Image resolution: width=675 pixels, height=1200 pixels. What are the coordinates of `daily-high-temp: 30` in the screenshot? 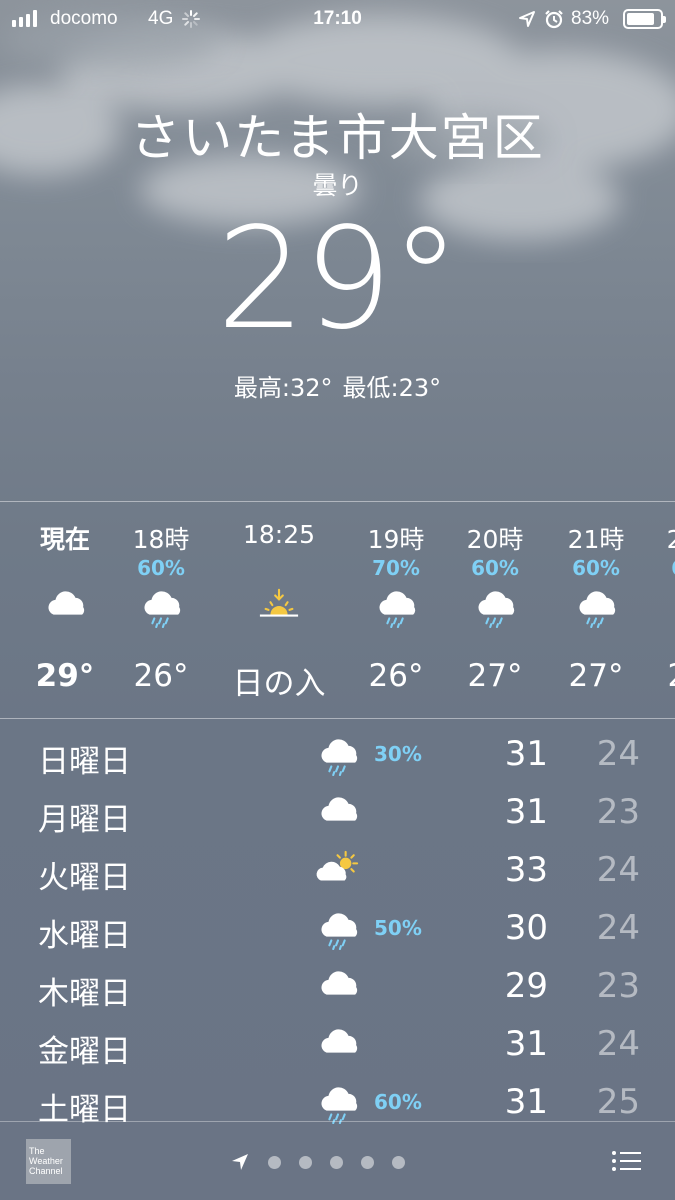 It's located at (526, 928).